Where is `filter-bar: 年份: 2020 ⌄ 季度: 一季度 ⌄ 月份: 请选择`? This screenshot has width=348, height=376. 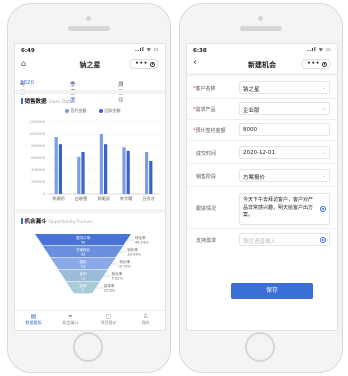
filter-bar: 年份: 2020 ⌄ 季度: 一季度 ⌄ 月份: 请选择 is located at coordinates (90, 90).